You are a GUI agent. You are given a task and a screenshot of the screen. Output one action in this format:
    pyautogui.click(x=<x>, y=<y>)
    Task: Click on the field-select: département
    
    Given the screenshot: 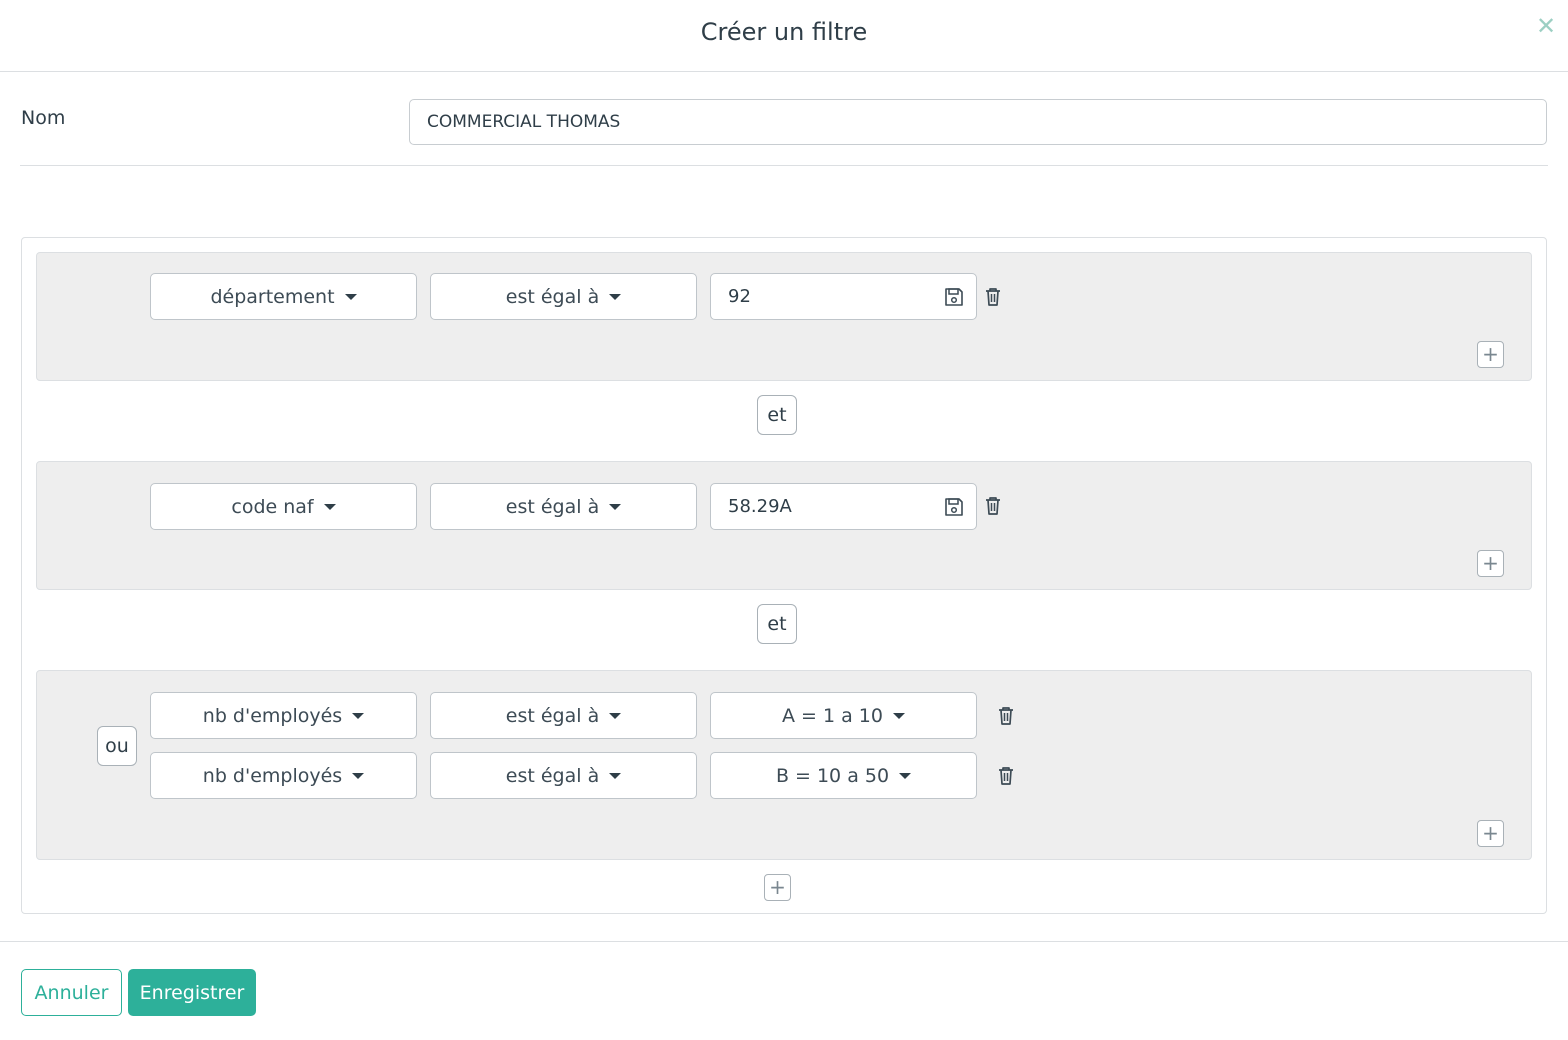 What is the action you would take?
    pyautogui.click(x=283, y=296)
    